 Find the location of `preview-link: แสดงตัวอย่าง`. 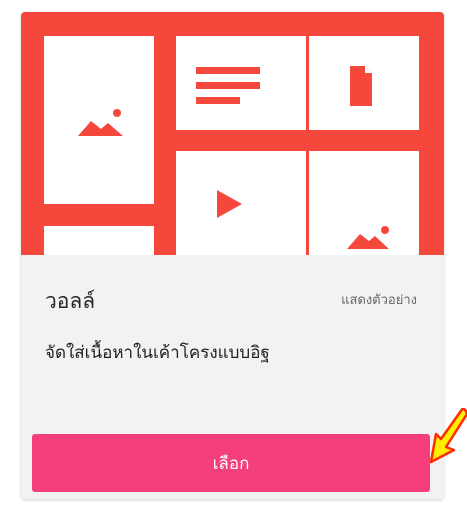

preview-link: แสดงตัวอย่าง is located at coordinates (379, 301).